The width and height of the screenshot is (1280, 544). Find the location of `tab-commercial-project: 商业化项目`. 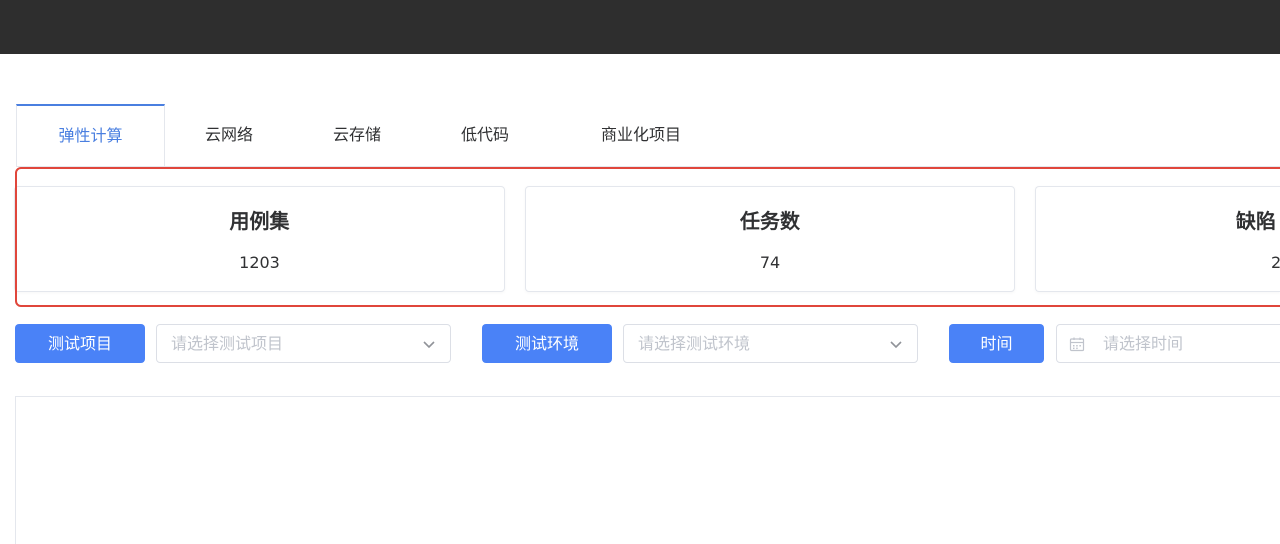

tab-commercial-project: 商业化项目 is located at coordinates (641, 135).